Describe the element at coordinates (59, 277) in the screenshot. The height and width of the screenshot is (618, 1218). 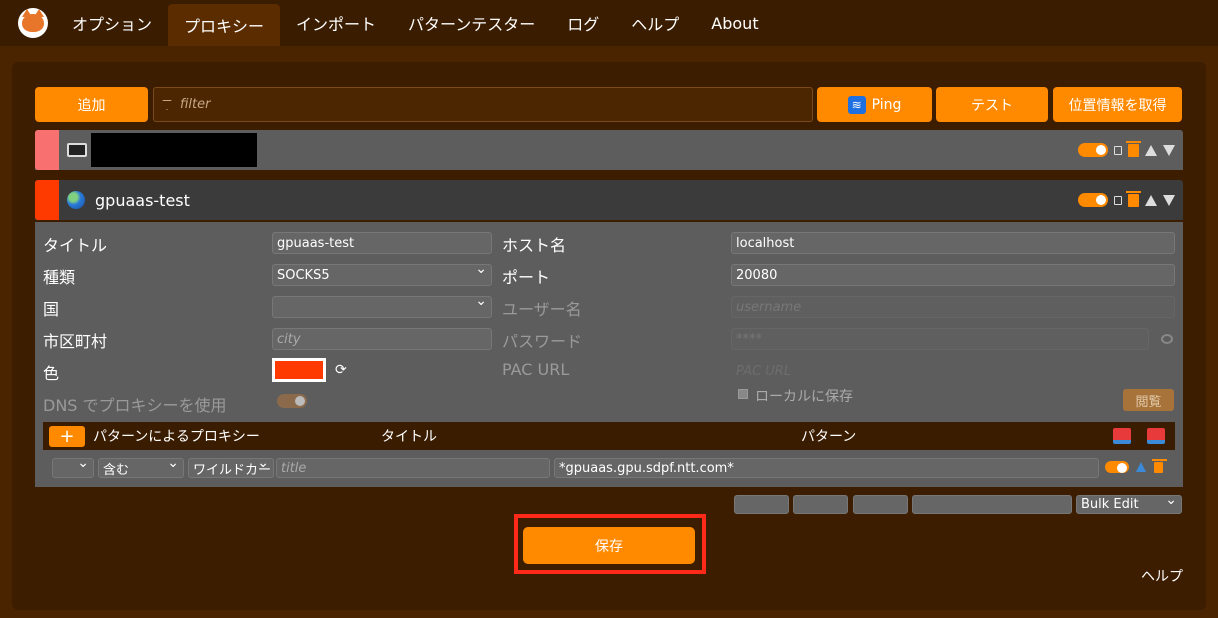
I see `type-label: 種類` at that location.